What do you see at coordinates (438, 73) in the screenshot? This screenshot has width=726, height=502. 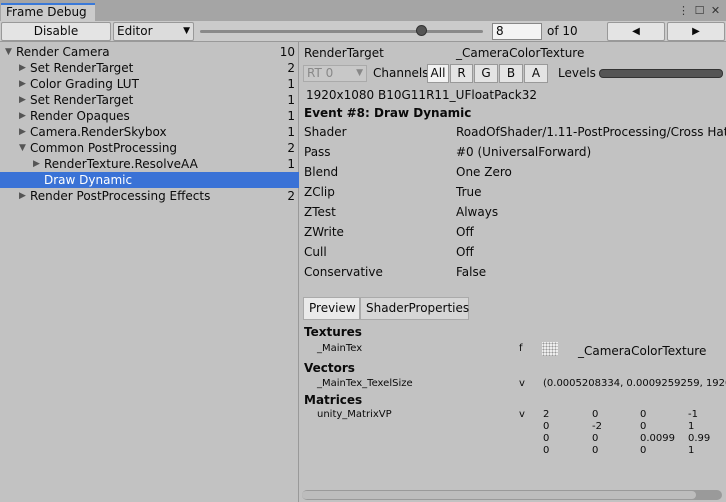 I see `channel-all-button: All` at bounding box center [438, 73].